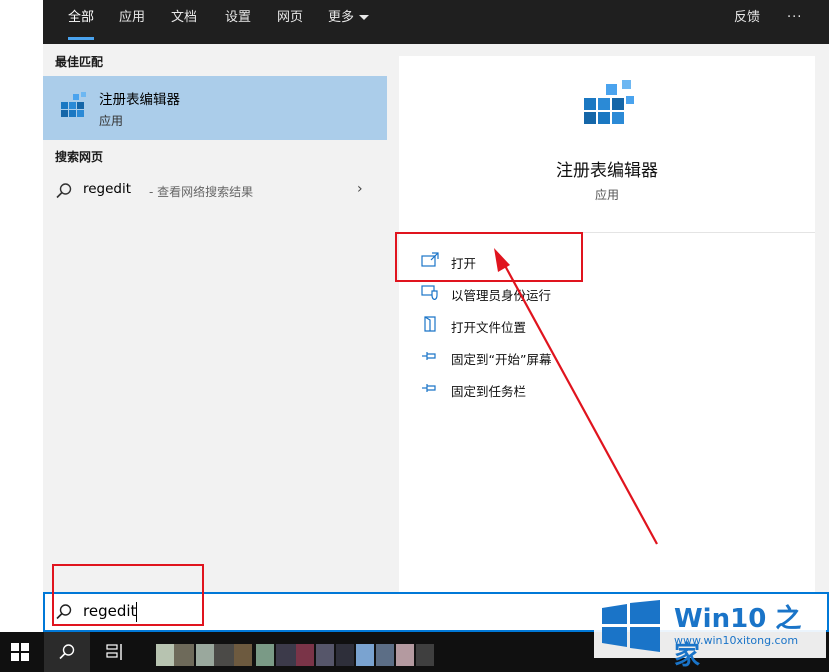  I want to click on watermark-url: www.win10xitong.com, so click(736, 640).